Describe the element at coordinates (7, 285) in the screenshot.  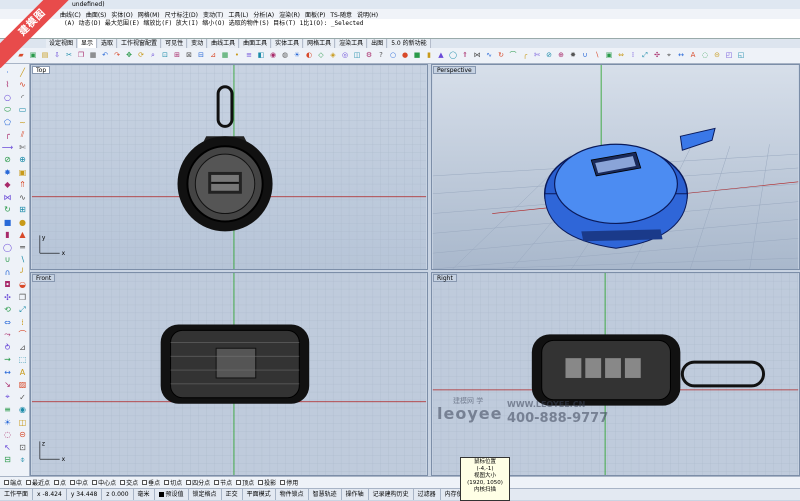
I see `shell-icon: ◘` at that location.